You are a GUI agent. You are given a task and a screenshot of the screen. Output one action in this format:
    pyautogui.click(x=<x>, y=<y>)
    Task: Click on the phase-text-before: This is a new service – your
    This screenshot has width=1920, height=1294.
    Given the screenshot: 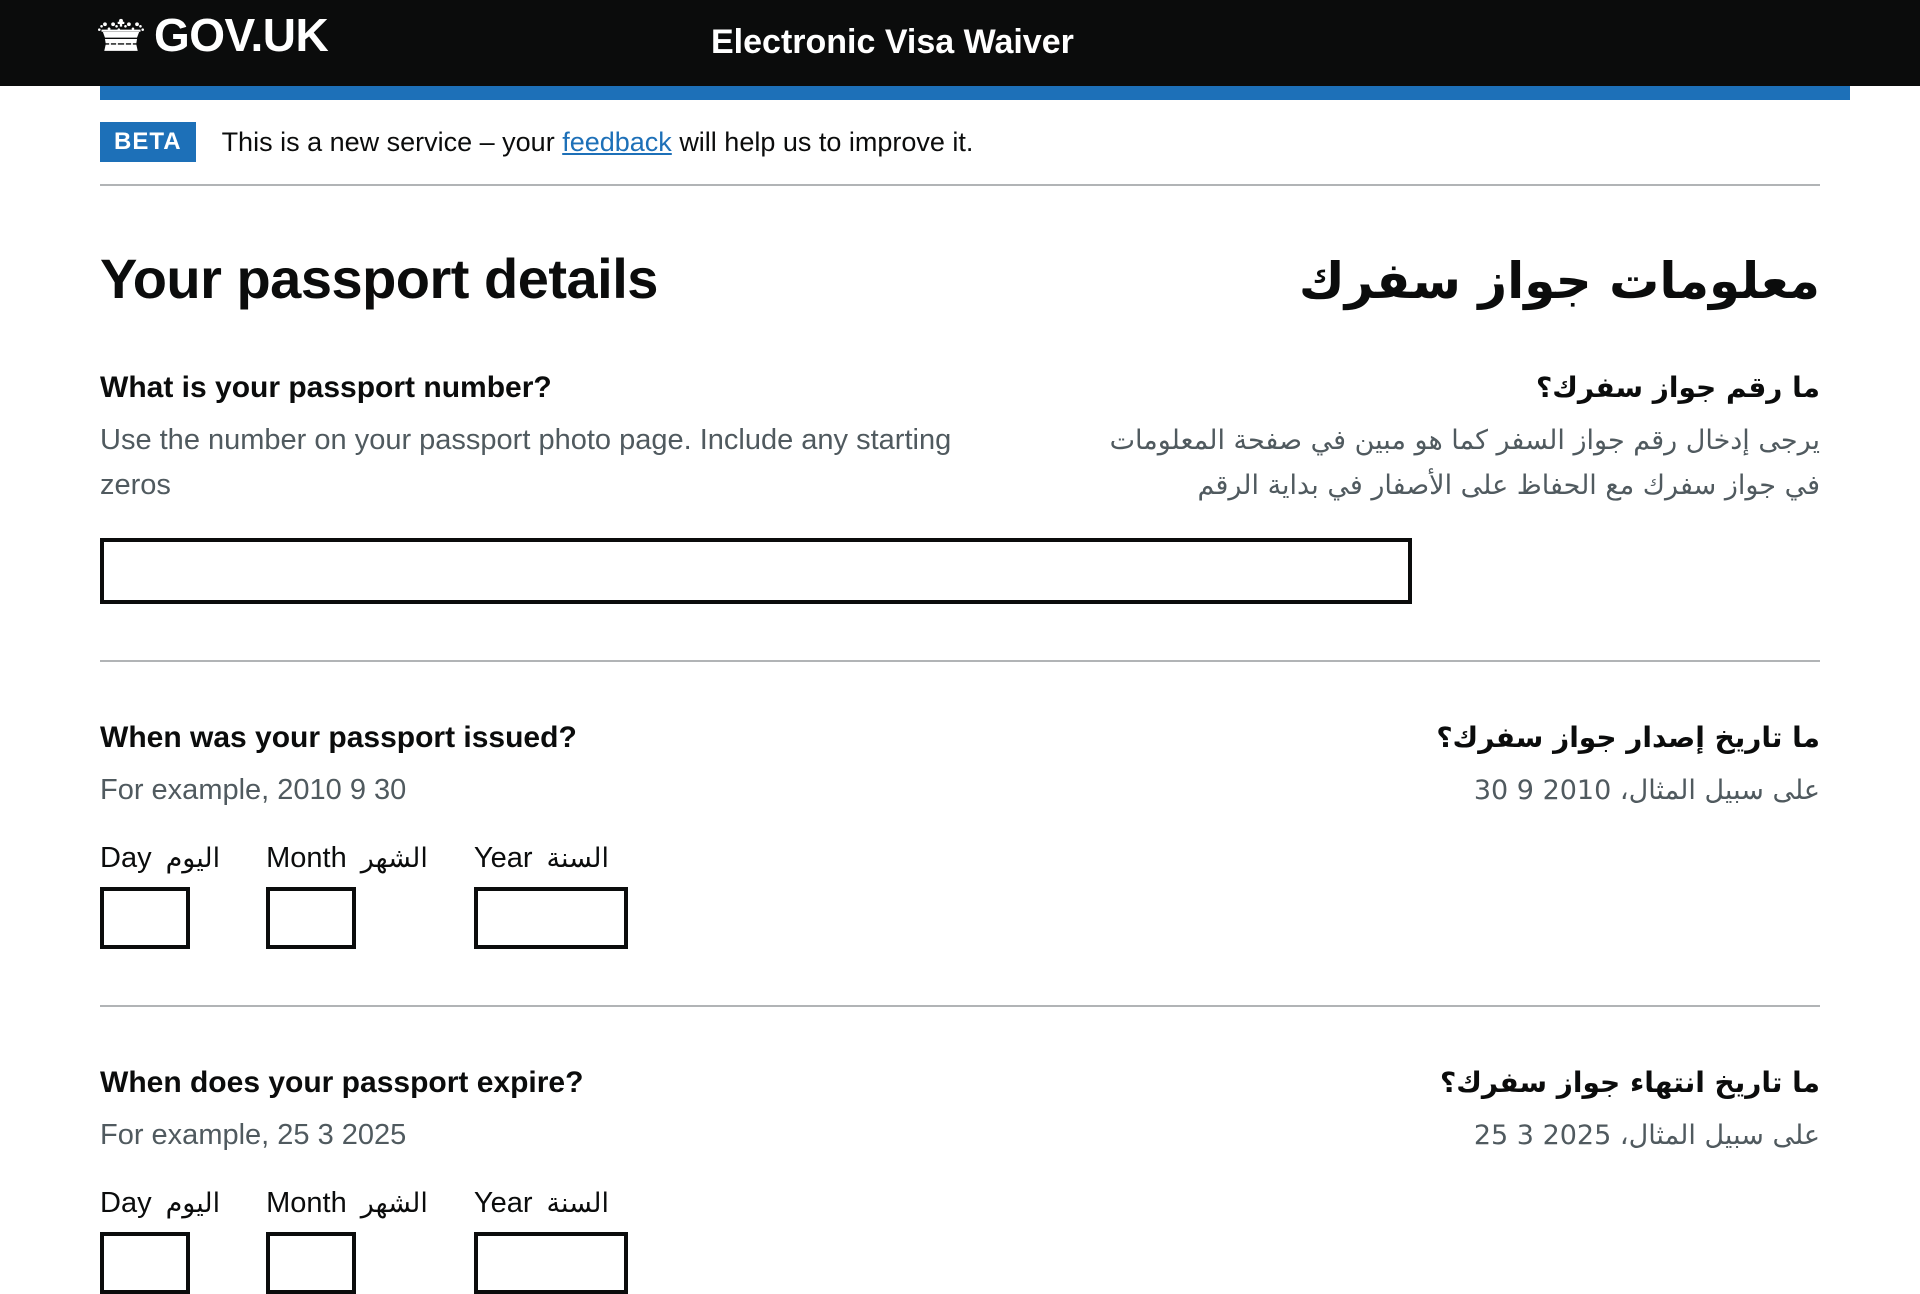 What is the action you would take?
    pyautogui.click(x=388, y=142)
    